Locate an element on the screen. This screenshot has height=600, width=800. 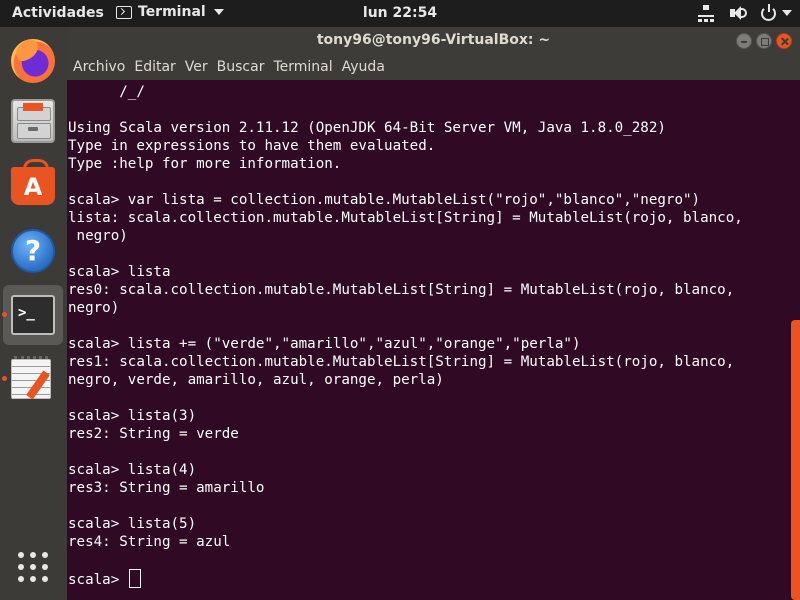
maximize-icon is located at coordinates (764, 41).